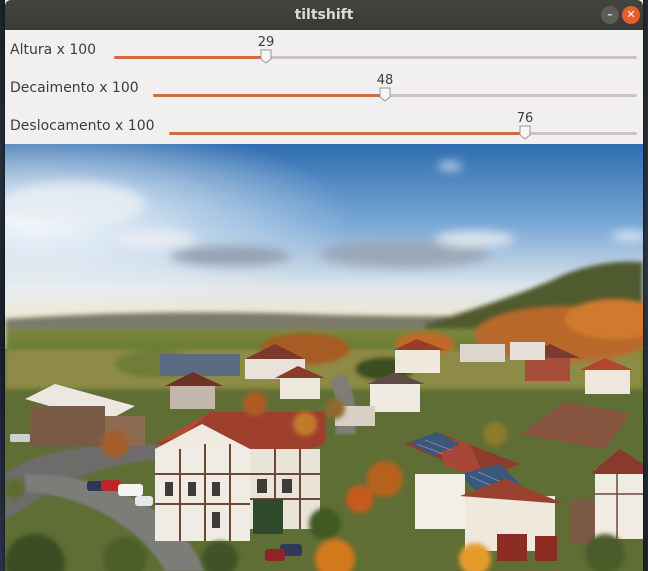  Describe the element at coordinates (375, 49) in the screenshot. I see `slider-track: 29` at that location.